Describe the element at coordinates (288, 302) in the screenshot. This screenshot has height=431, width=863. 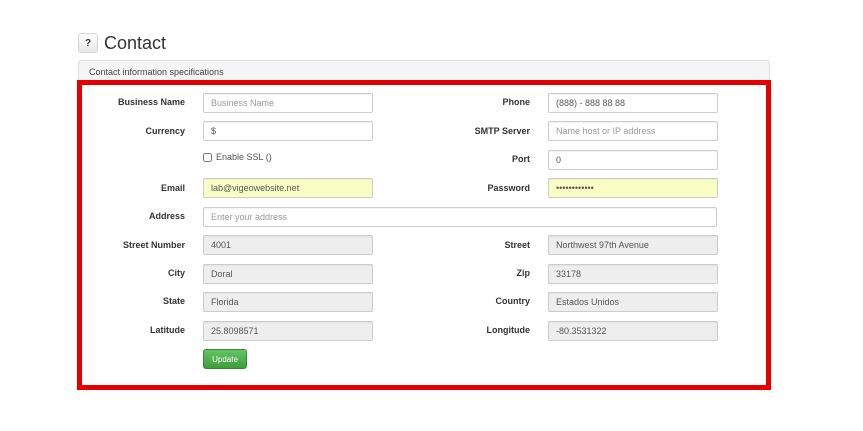
I see `state-input` at that location.